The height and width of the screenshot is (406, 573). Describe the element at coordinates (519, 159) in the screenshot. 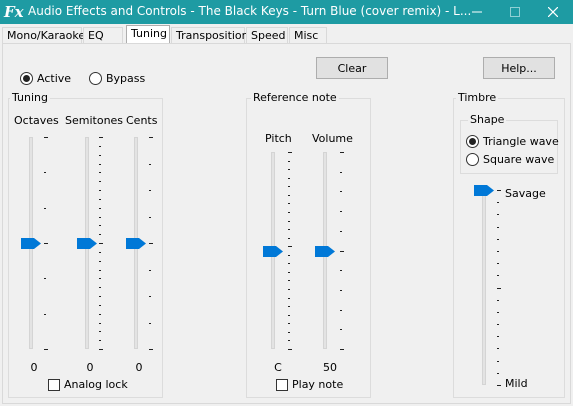

I see `square-wave-label: Square wave` at that location.